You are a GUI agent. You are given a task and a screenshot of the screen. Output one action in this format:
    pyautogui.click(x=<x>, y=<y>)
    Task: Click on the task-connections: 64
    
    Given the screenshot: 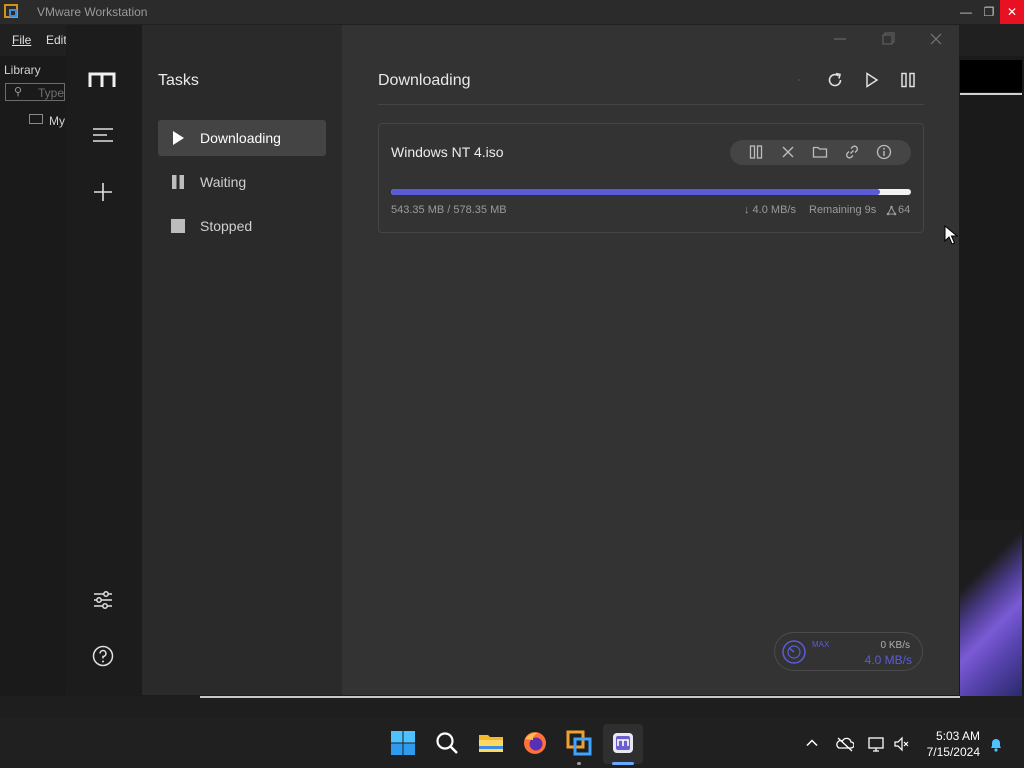 What is the action you would take?
    pyautogui.click(x=904, y=210)
    